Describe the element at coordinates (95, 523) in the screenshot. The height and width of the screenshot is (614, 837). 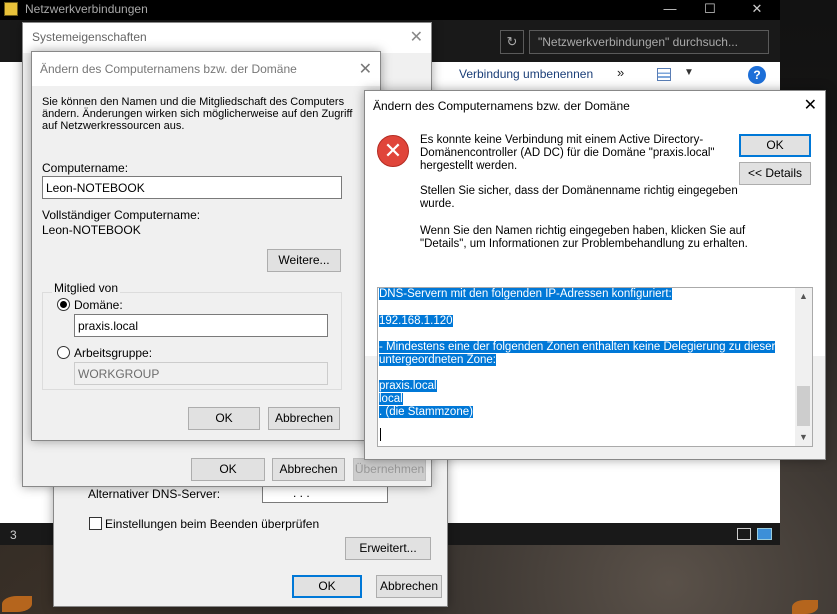
I see `validate-settings-checkbox` at that location.